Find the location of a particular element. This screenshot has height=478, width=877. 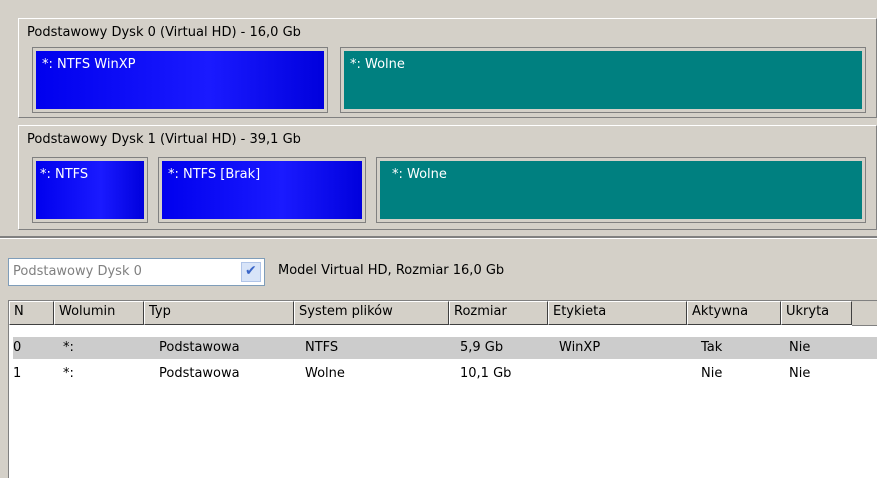

splitter-highlight is located at coordinates (438, 238).